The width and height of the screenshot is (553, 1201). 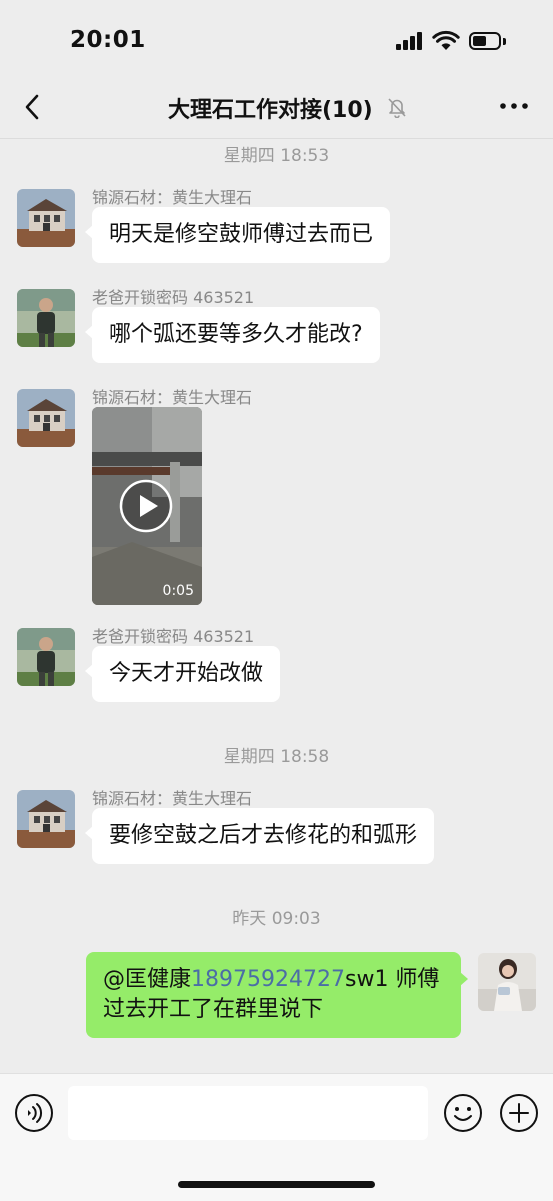 I want to click on battery-icon, so click(x=485, y=41).